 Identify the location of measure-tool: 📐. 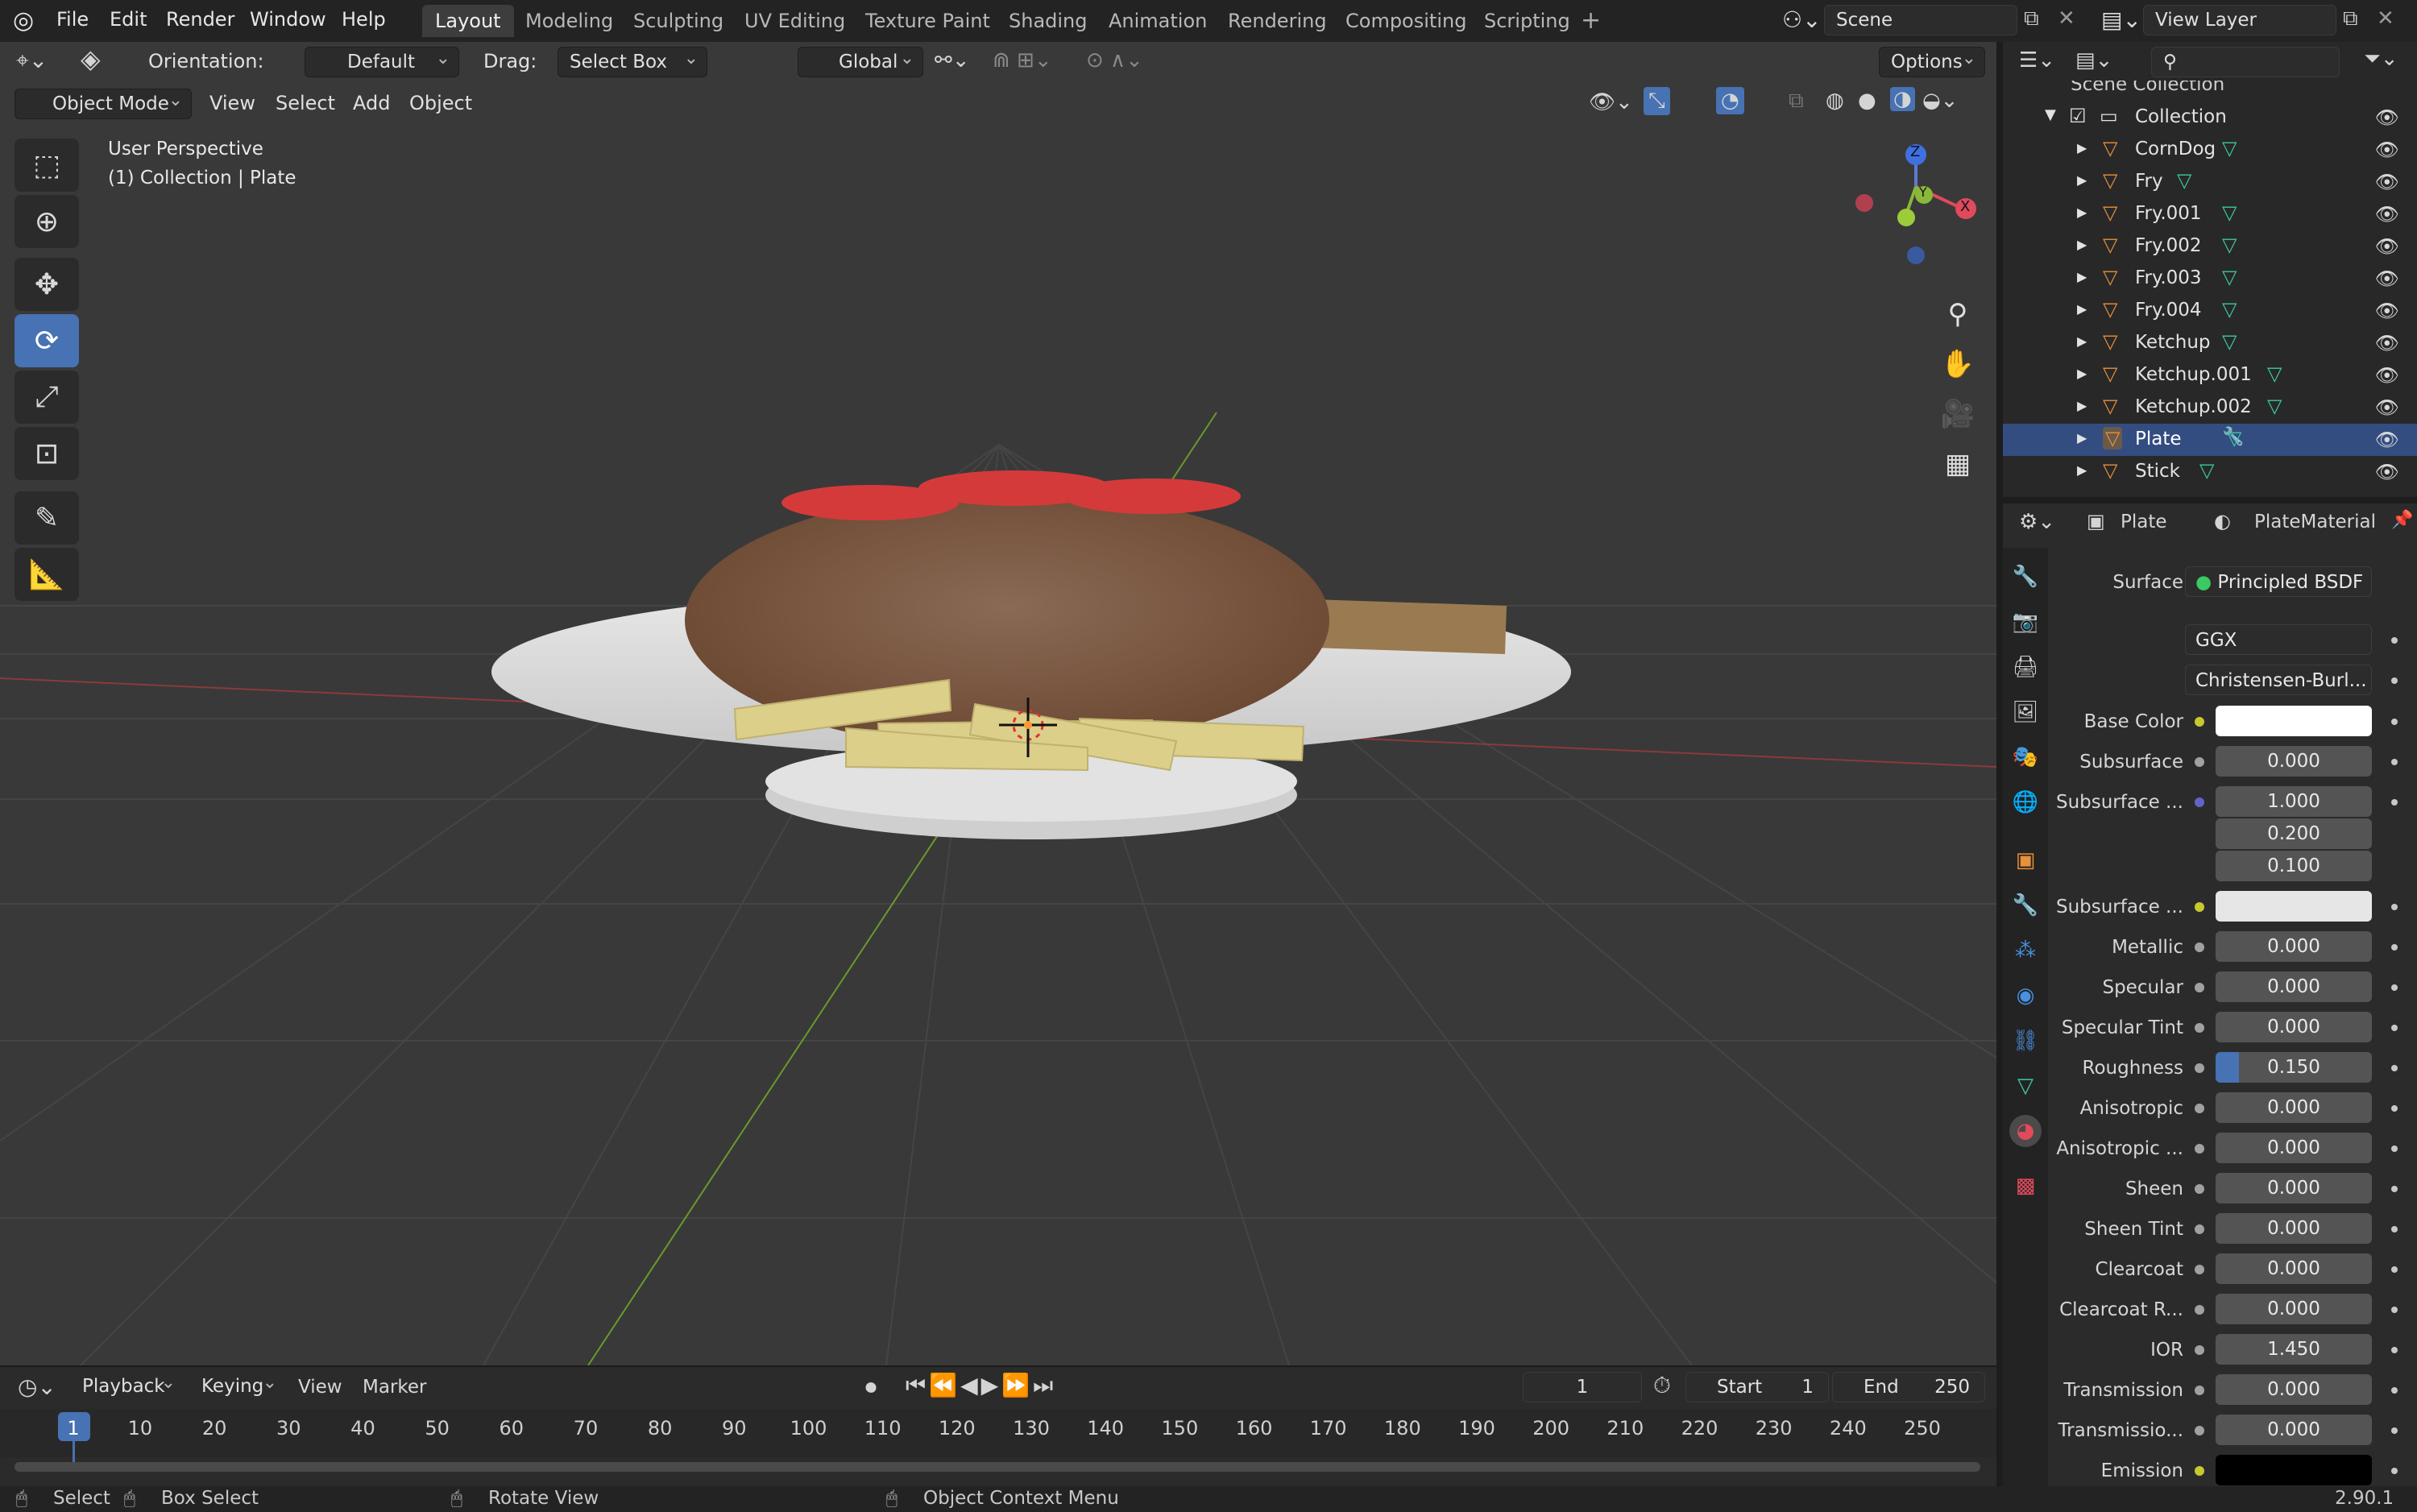
(47, 574).